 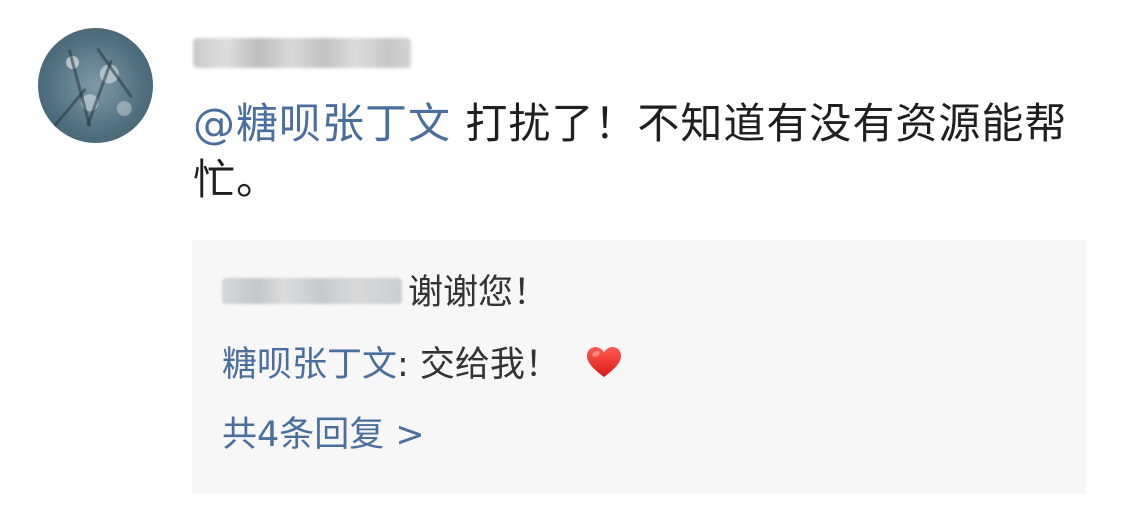 What do you see at coordinates (95, 85) in the screenshot?
I see `avatar` at bounding box center [95, 85].